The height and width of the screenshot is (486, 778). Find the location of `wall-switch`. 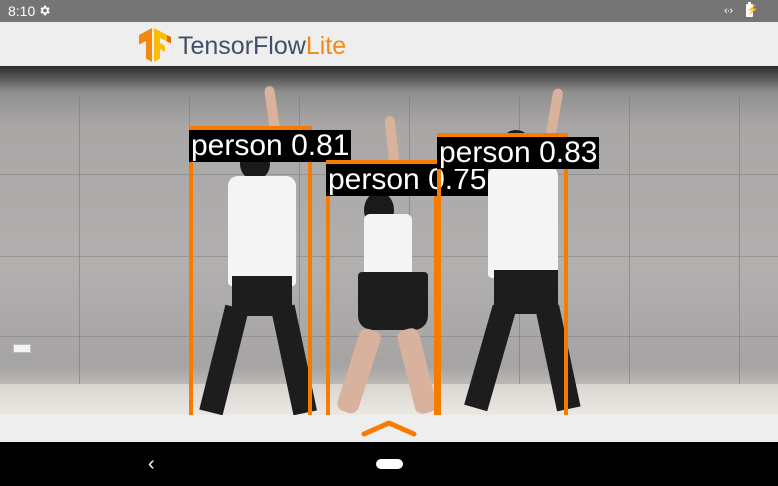

wall-switch is located at coordinates (22, 348).